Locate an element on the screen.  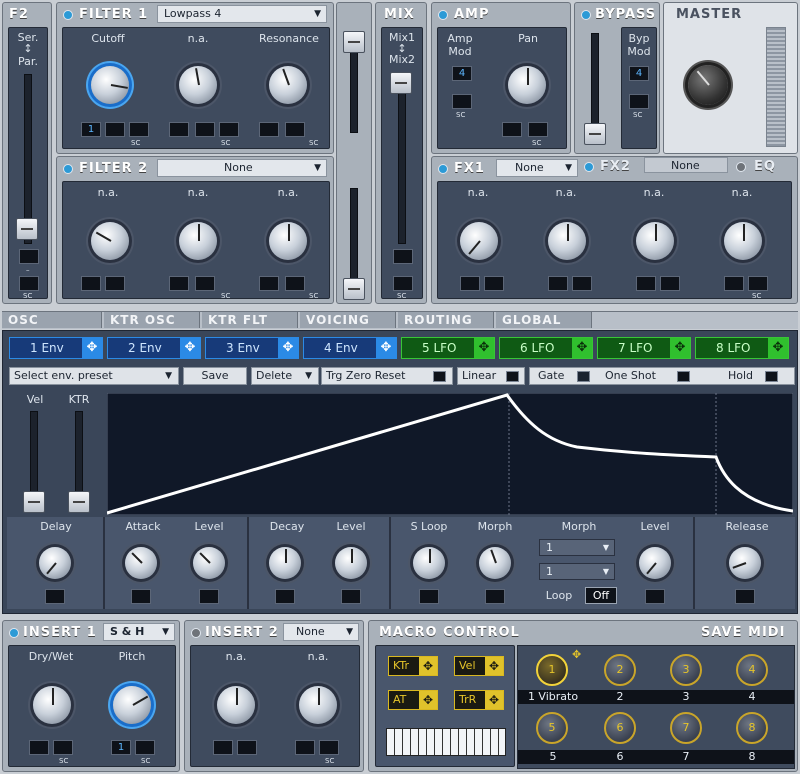
macro-knob-1: 1 is located at coordinates (552, 670).